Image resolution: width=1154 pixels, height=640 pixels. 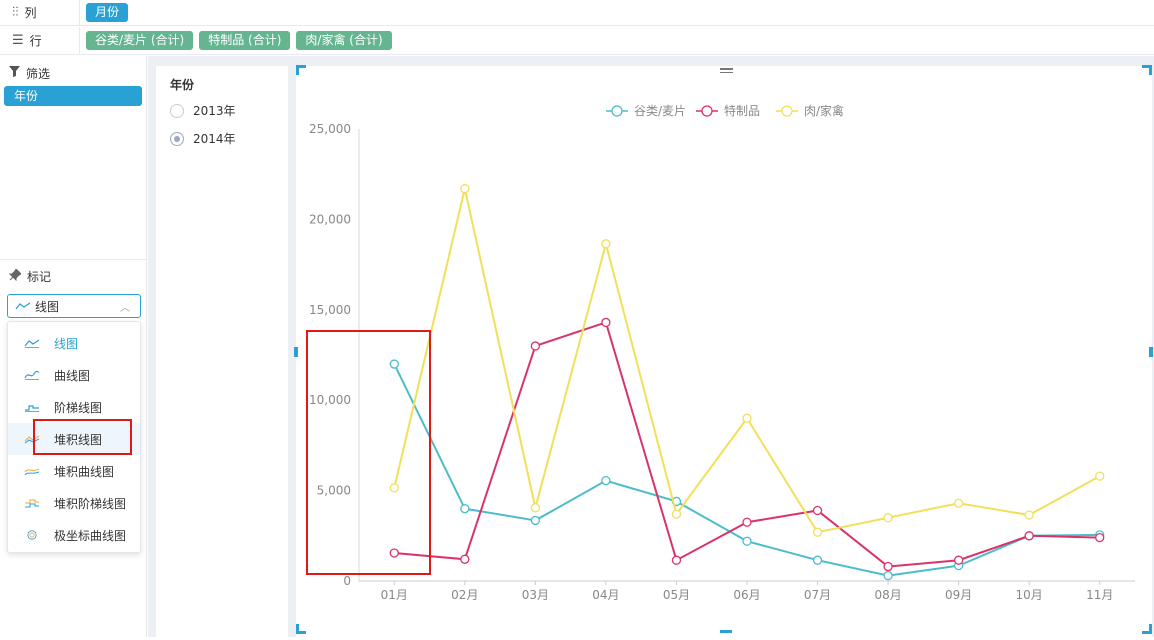 I want to click on year-option-2014: 2014年, so click(x=203, y=138).